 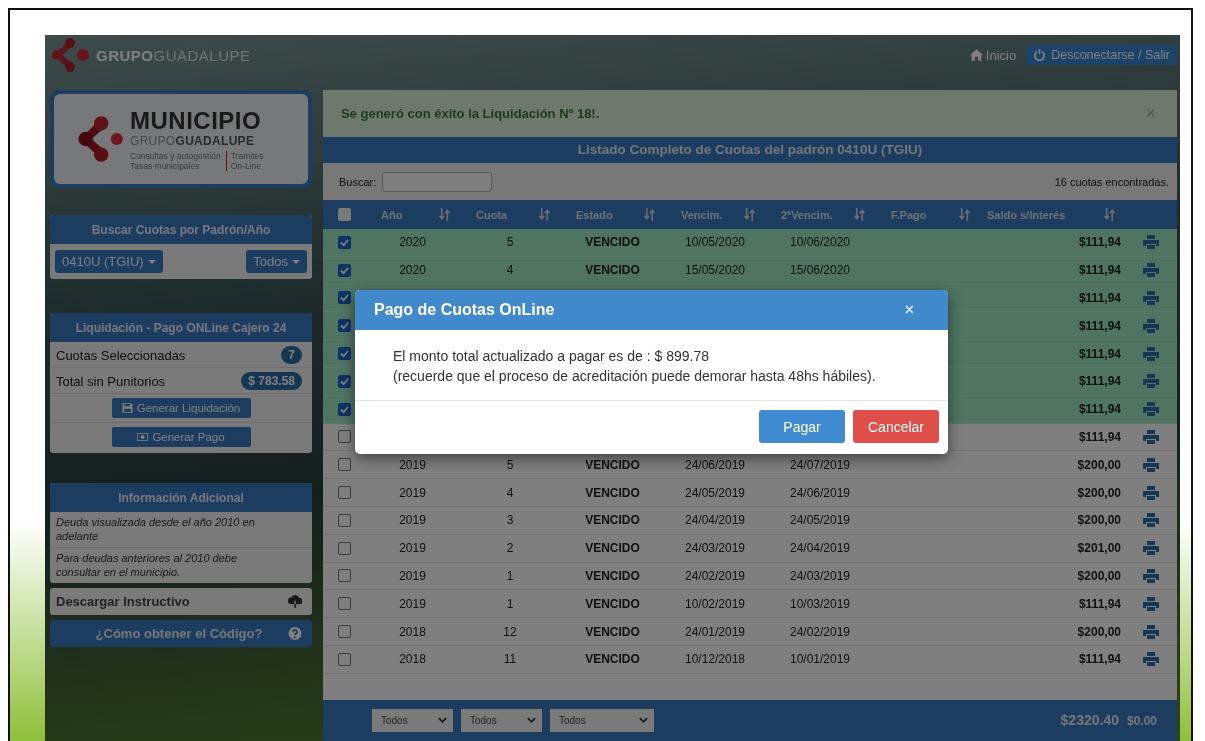 I want to click on download-link: Descargar Instructivo, so click(x=181, y=601).